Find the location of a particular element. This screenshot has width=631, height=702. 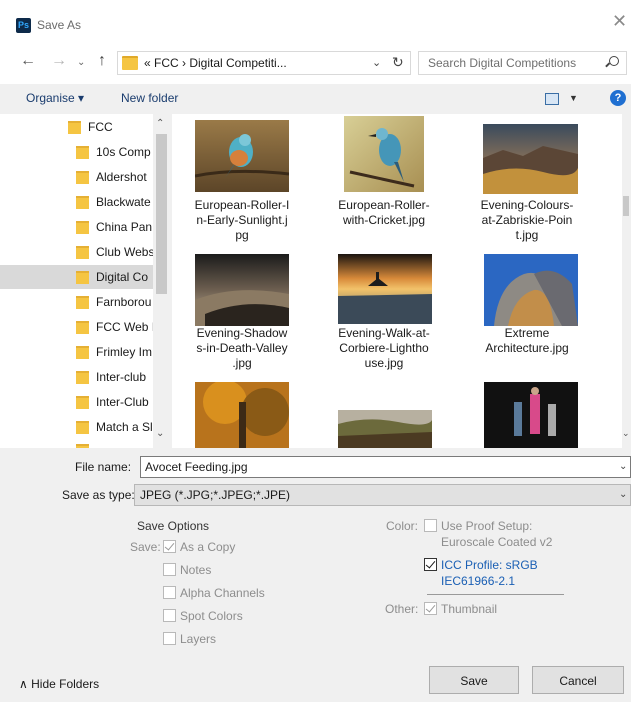

save-as-type-select: JPEG (*.JPG;*.JPEG;*.JPE) ⌄ is located at coordinates (382, 495).